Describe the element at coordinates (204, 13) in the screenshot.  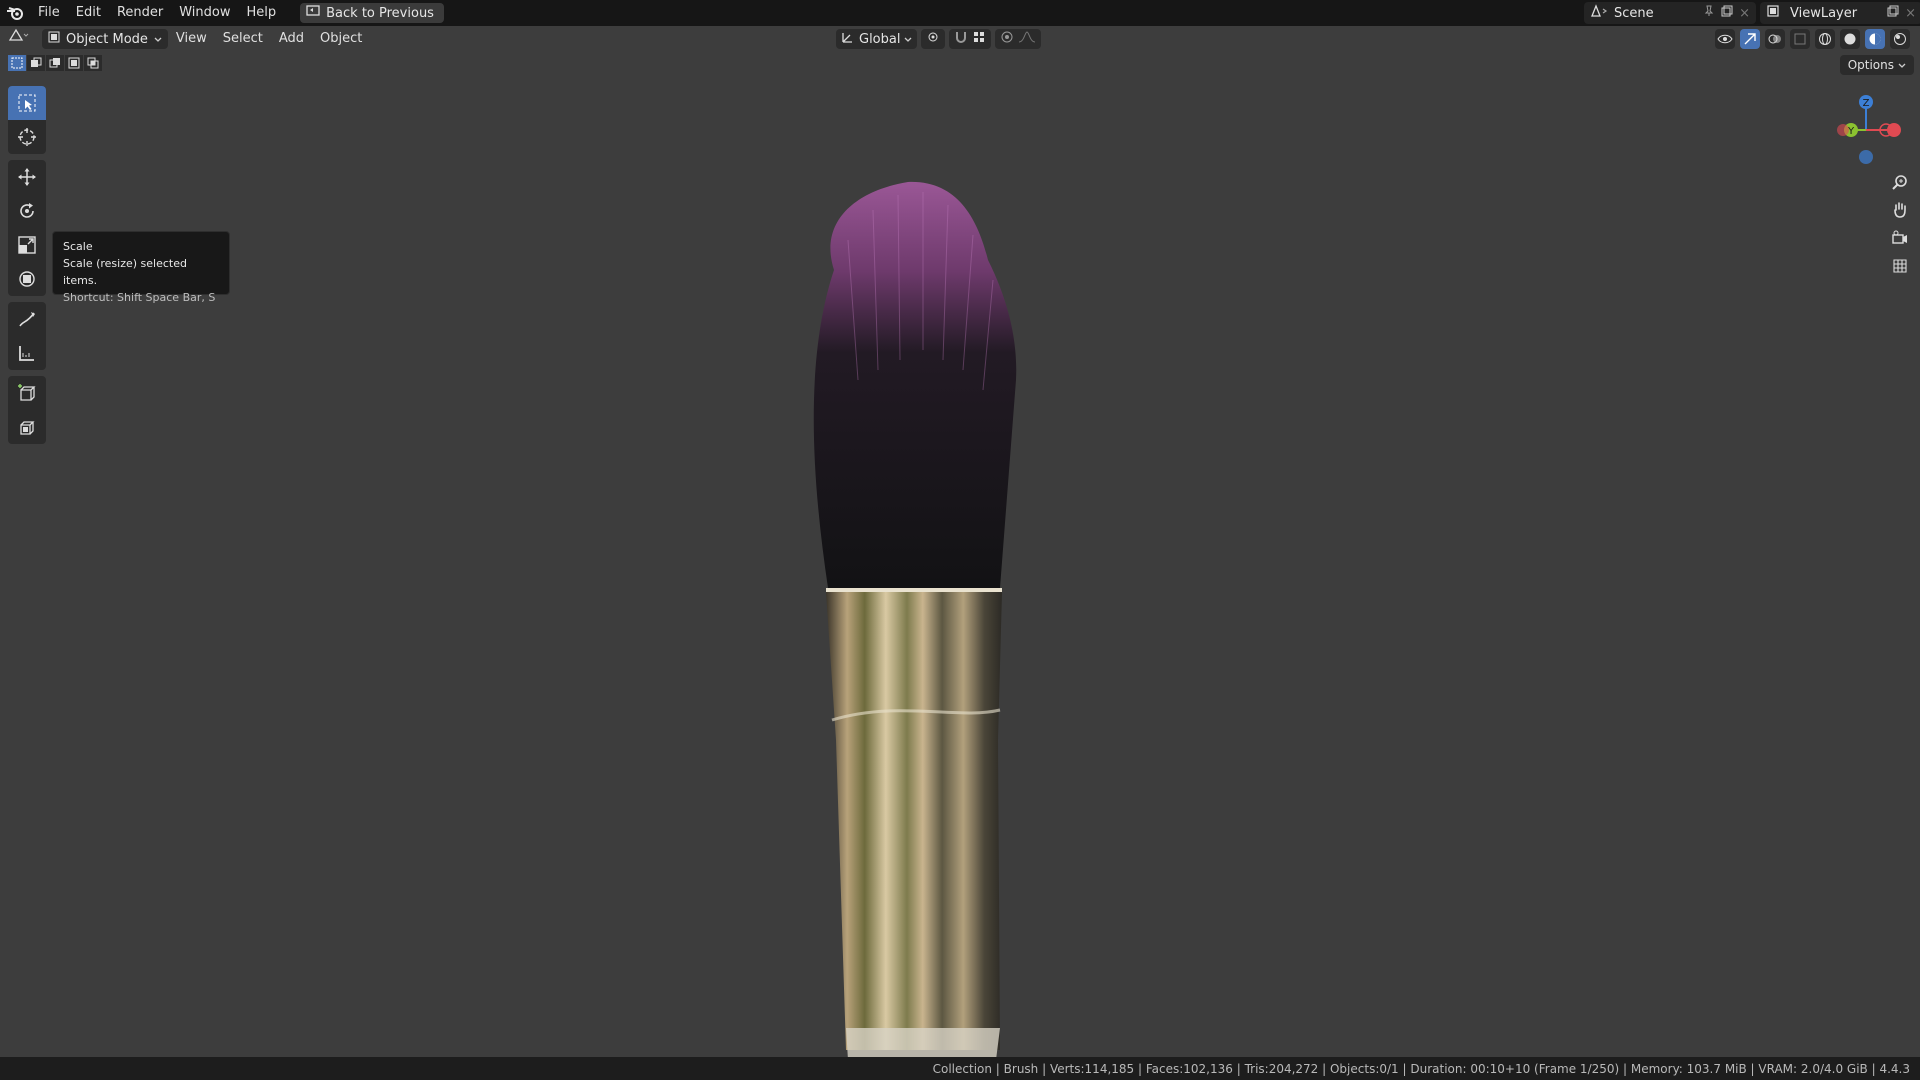
I see `menu-window: Window` at that location.